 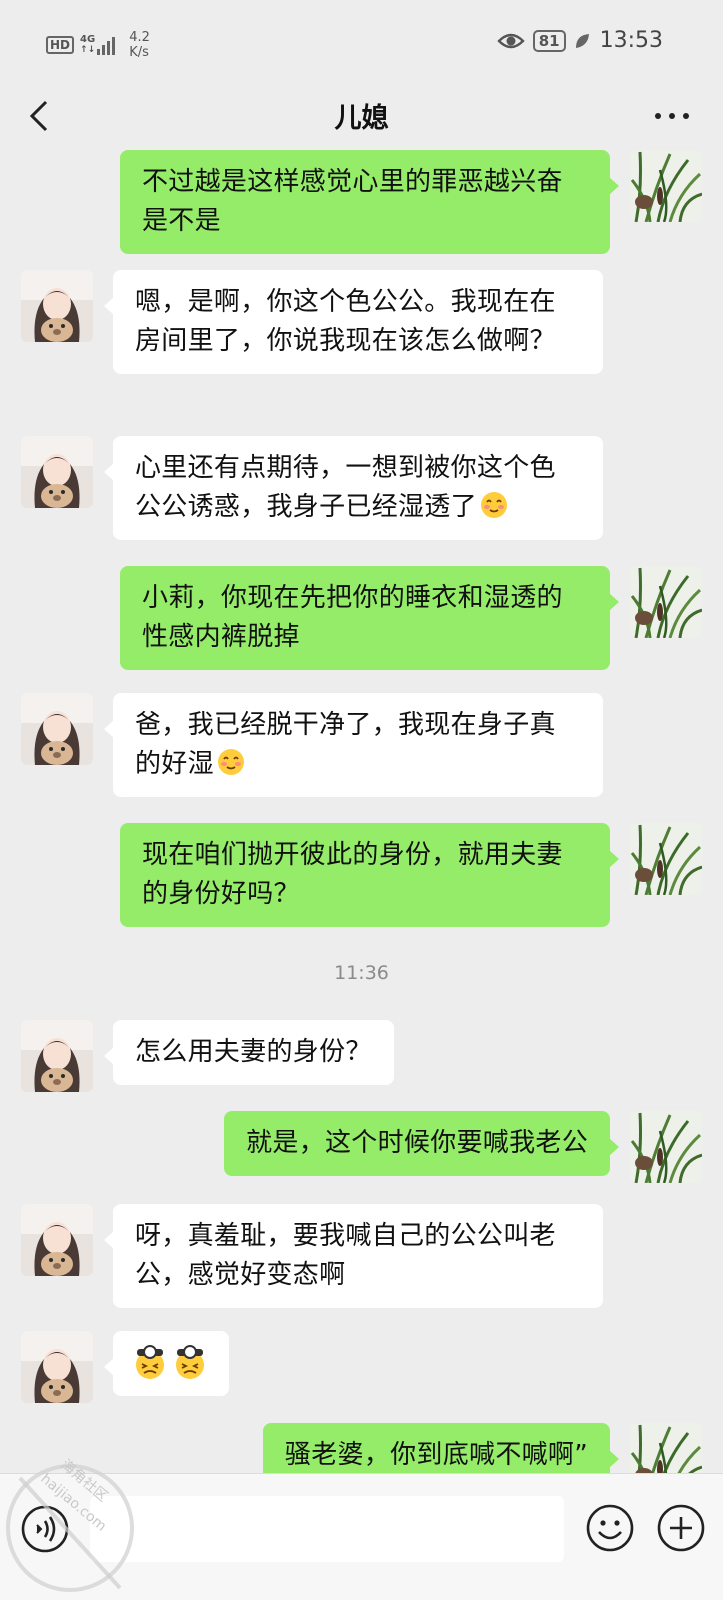 I want to click on message-bubble-sent: 骚老婆，你到底喊不喊啊”, so click(x=441, y=1448).